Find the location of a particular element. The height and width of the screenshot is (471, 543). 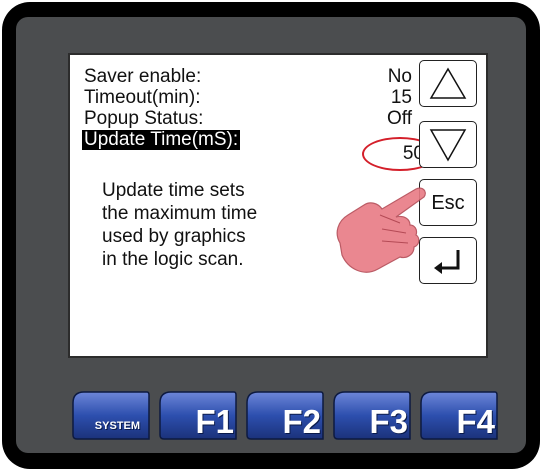

f1-key: F1 is located at coordinates (198, 415).